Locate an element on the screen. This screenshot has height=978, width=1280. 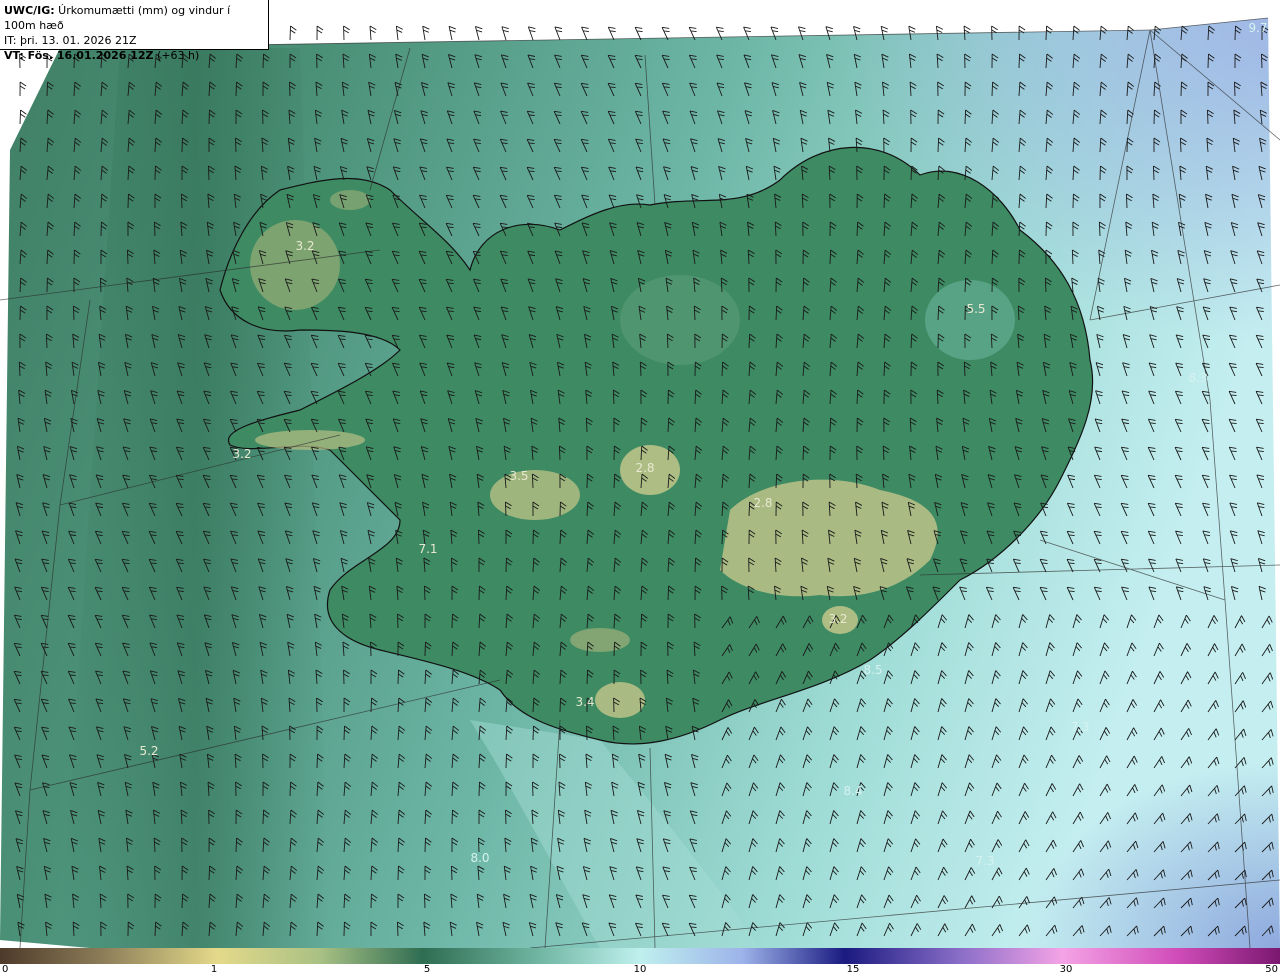
model-prefix: UWC/IG: is located at coordinates (29, 10).